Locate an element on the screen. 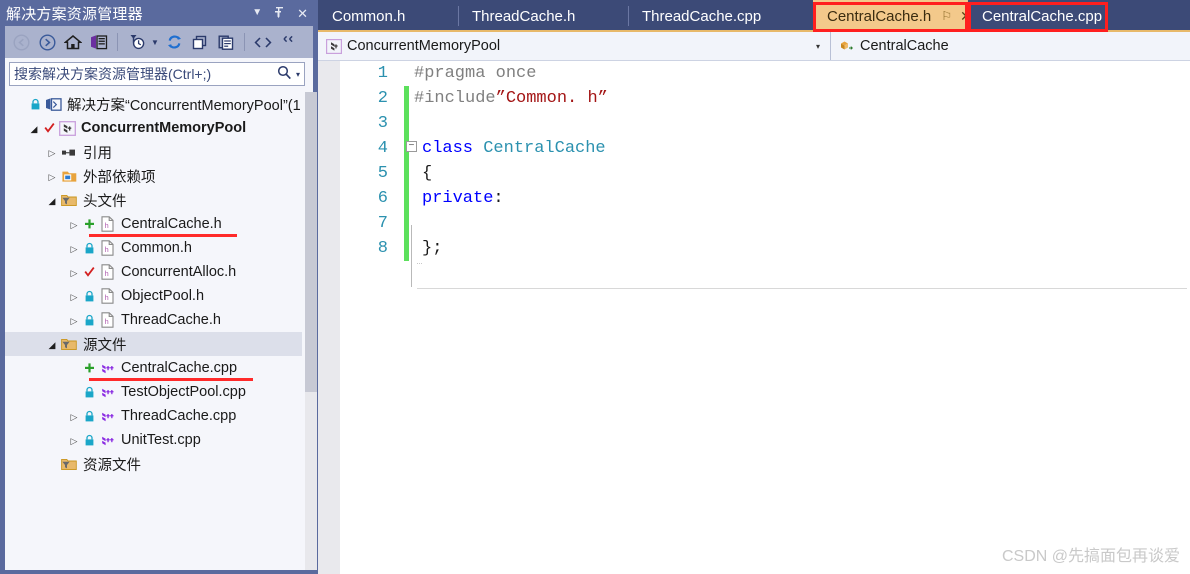  search-input: 搜索解决方案资源管理器(Ctrl+;) ▾ is located at coordinates (157, 74).